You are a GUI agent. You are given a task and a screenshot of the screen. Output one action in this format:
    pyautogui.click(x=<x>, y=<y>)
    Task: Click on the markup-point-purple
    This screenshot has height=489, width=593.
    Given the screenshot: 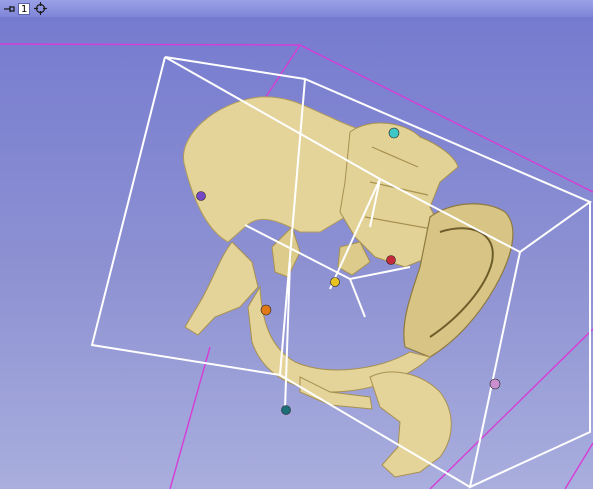 What is the action you would take?
    pyautogui.click(x=201, y=196)
    